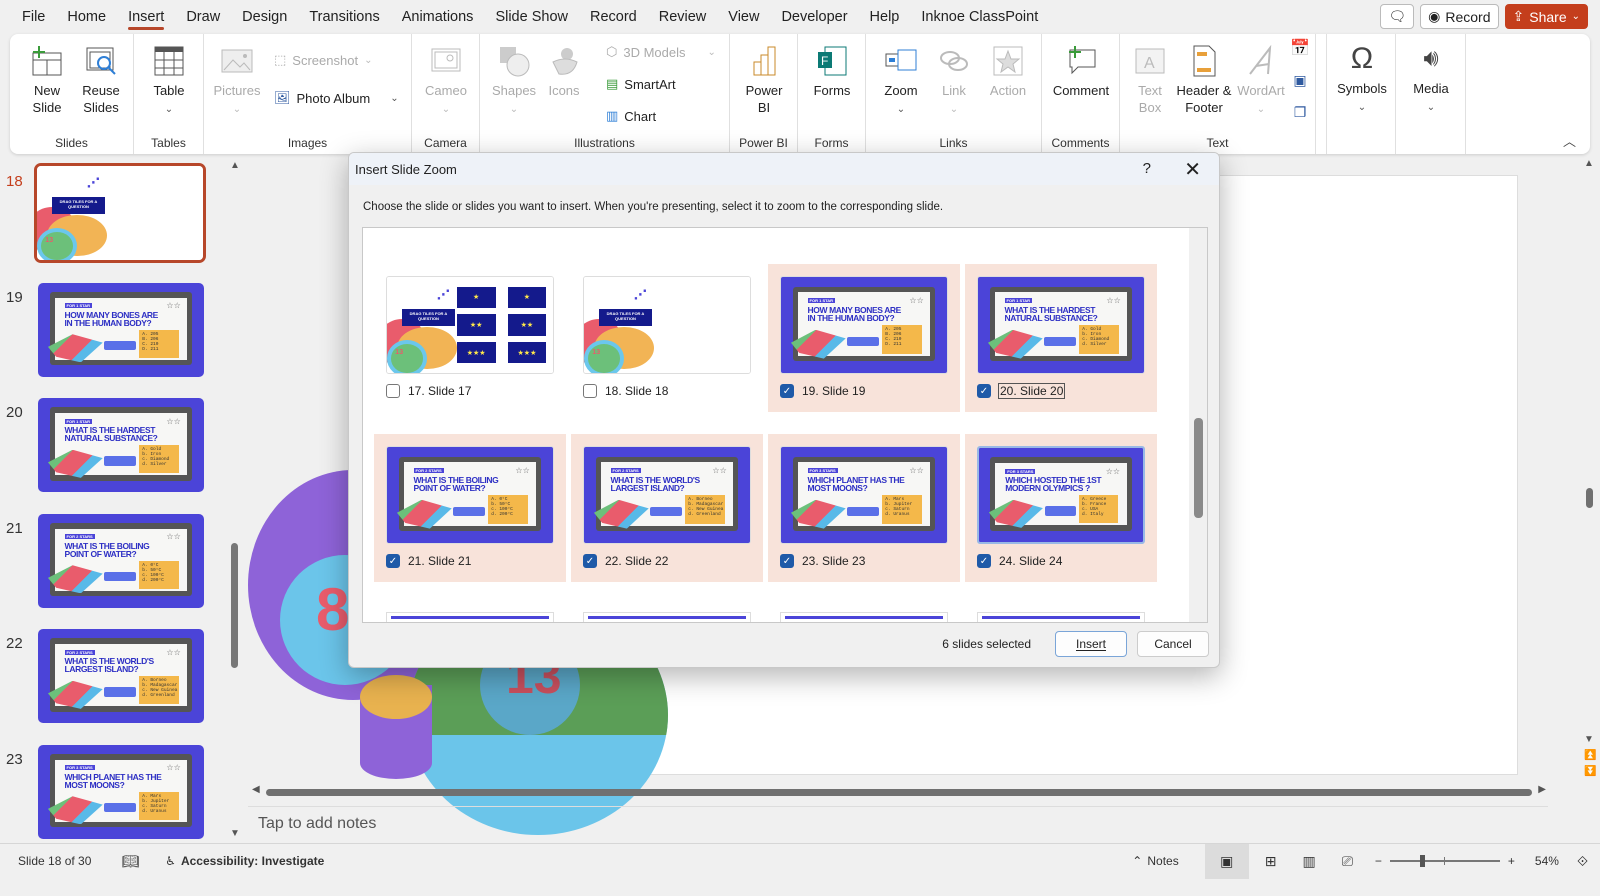  What do you see at coordinates (1511, 861) in the screenshot?
I see `zoom-in-button: +` at bounding box center [1511, 861].